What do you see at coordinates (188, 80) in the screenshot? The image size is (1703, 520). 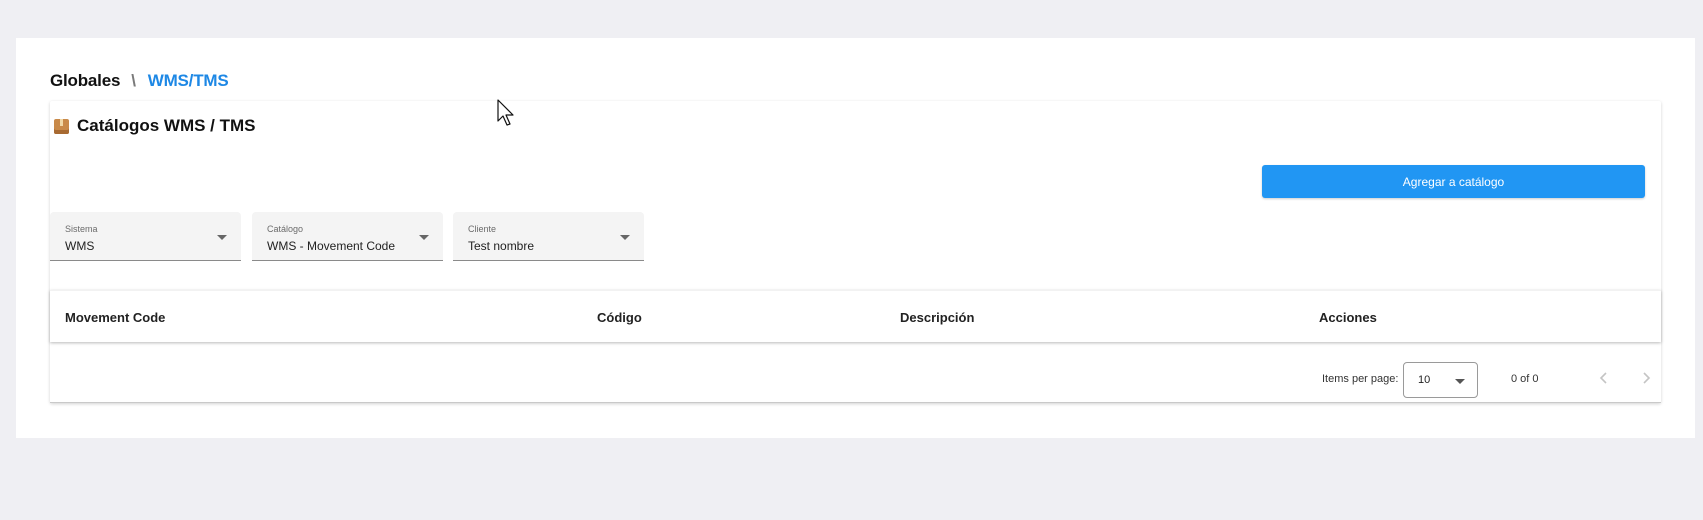 I see `breadcrumb-current: WMS/TMS` at bounding box center [188, 80].